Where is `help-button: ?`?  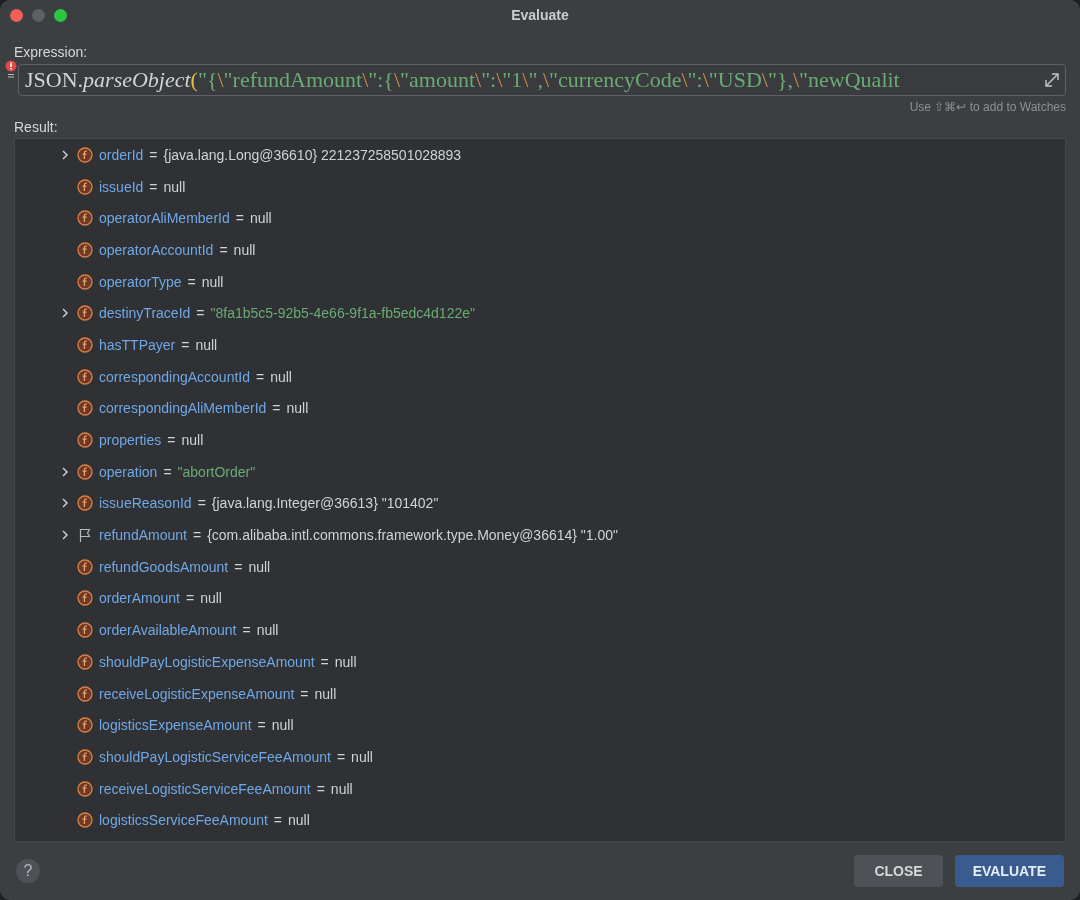
help-button: ? is located at coordinates (28, 871).